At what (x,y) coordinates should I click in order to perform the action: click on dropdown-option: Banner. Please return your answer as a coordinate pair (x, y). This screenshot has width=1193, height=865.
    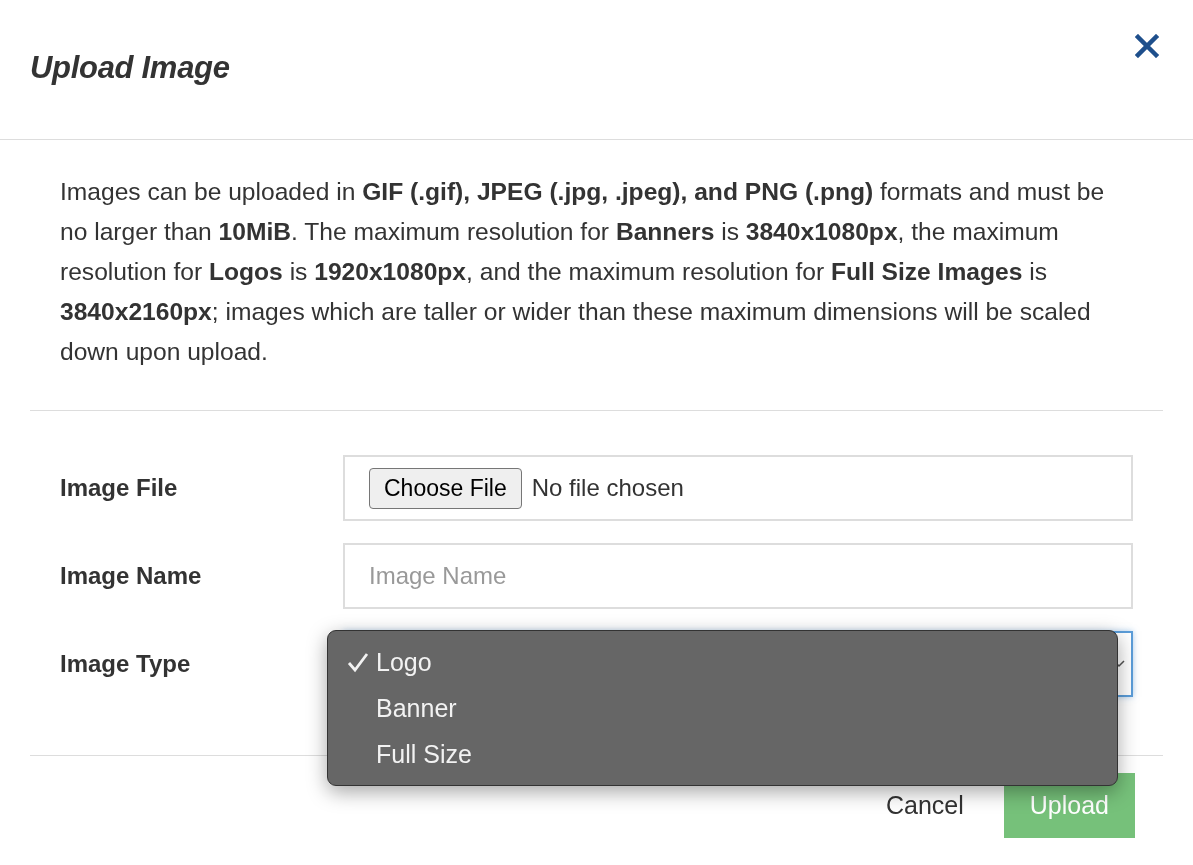
    Looking at the image, I should click on (722, 708).